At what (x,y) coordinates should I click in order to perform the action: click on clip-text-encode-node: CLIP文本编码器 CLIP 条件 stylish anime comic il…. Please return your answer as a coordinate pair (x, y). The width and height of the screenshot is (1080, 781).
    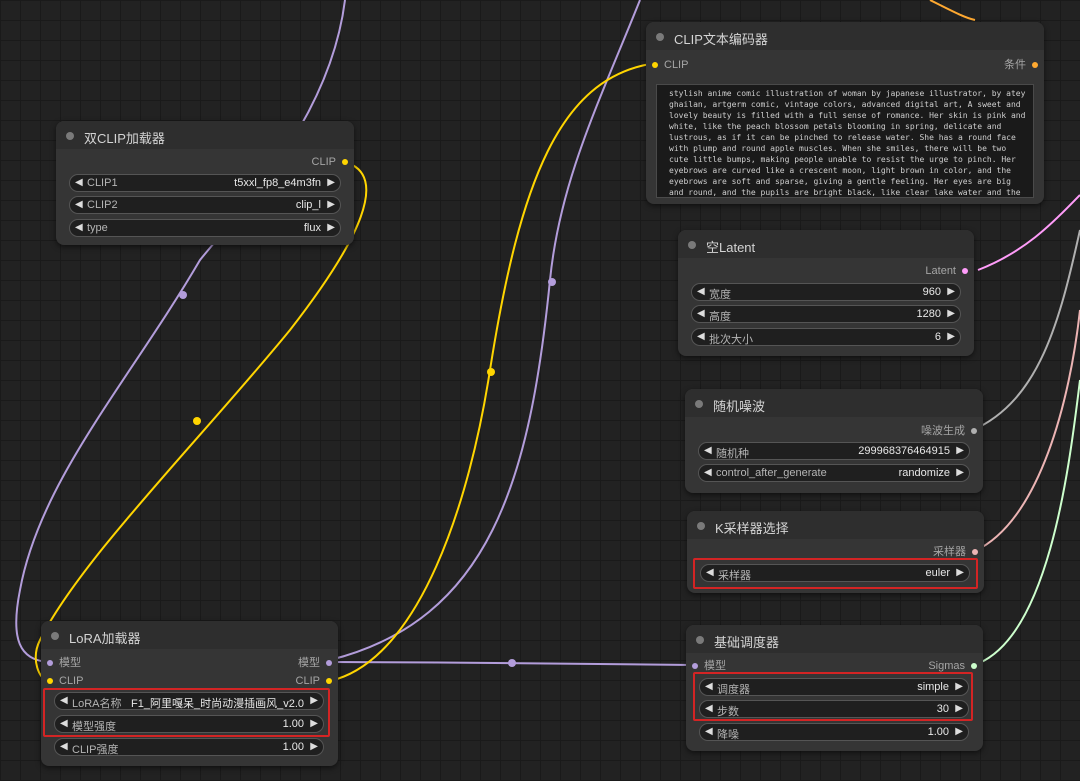
    Looking at the image, I should click on (845, 113).